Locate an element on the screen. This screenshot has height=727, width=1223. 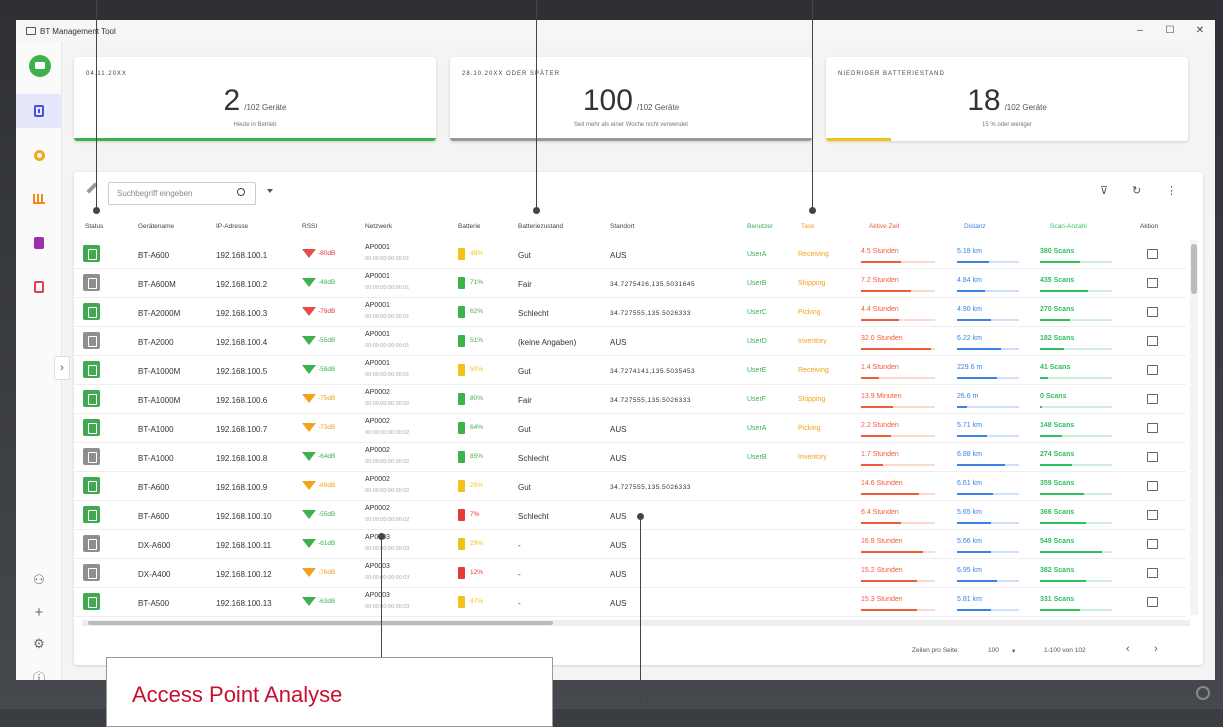
col-active-time: Aktive Zeit is located at coordinates (884, 226).